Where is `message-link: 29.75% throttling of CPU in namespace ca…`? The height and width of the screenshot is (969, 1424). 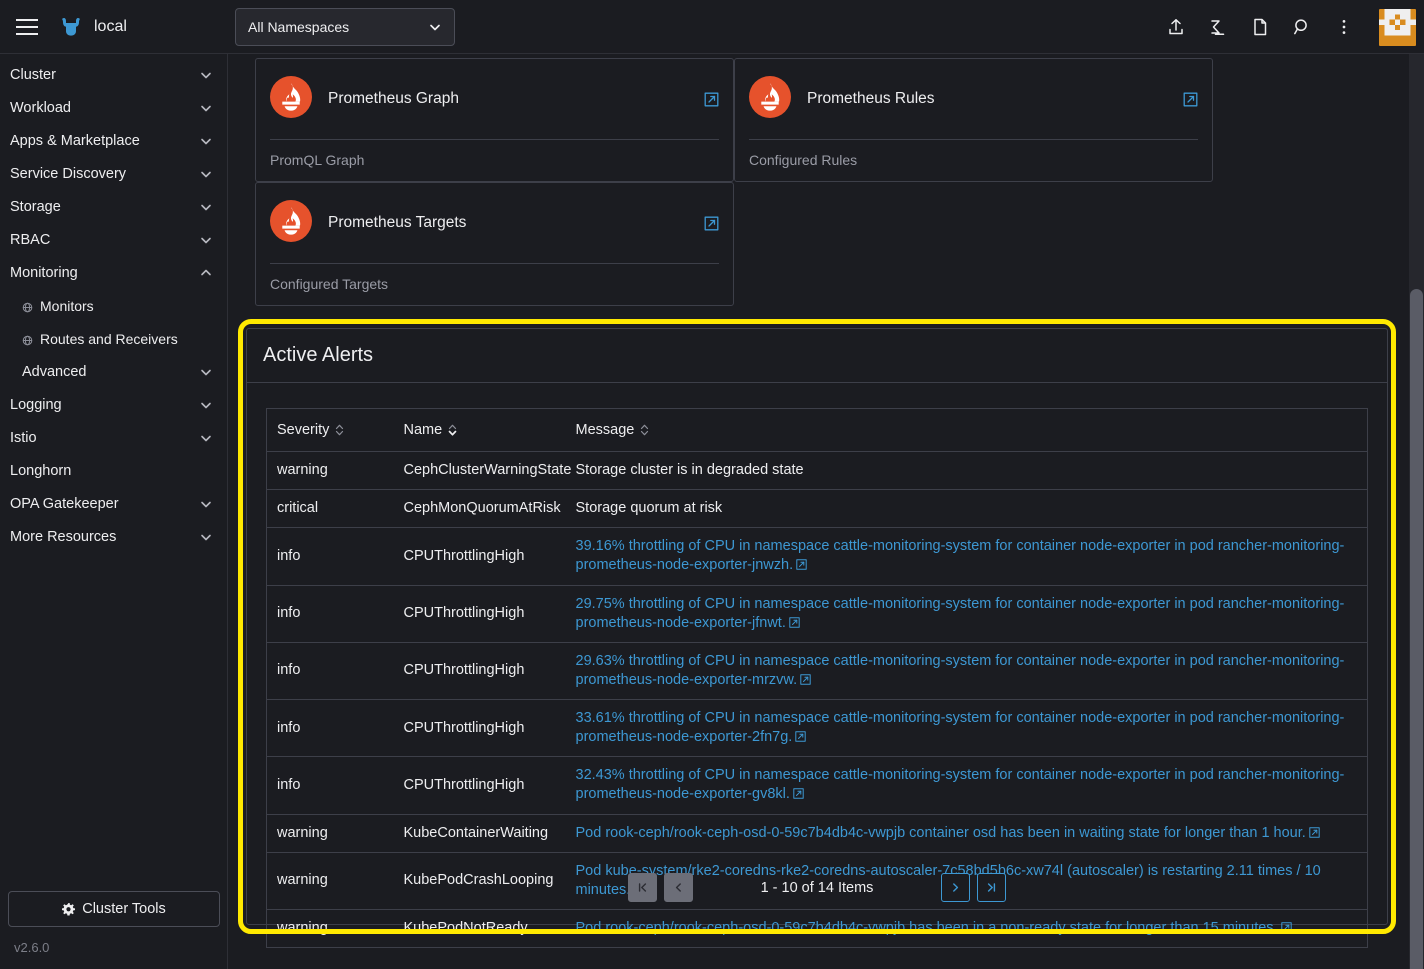
message-link: 29.75% throttling of CPU in namespace ca… is located at coordinates (960, 613).